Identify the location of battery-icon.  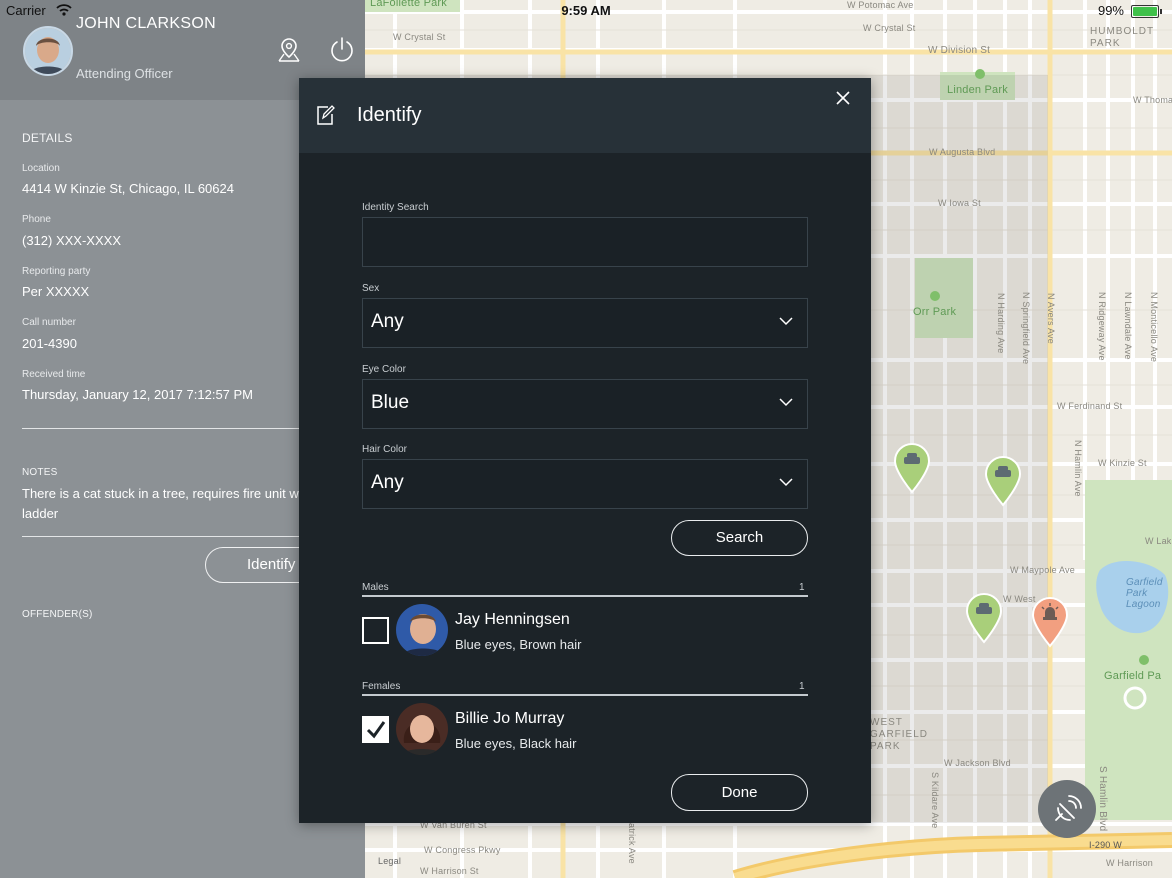
(1146, 11).